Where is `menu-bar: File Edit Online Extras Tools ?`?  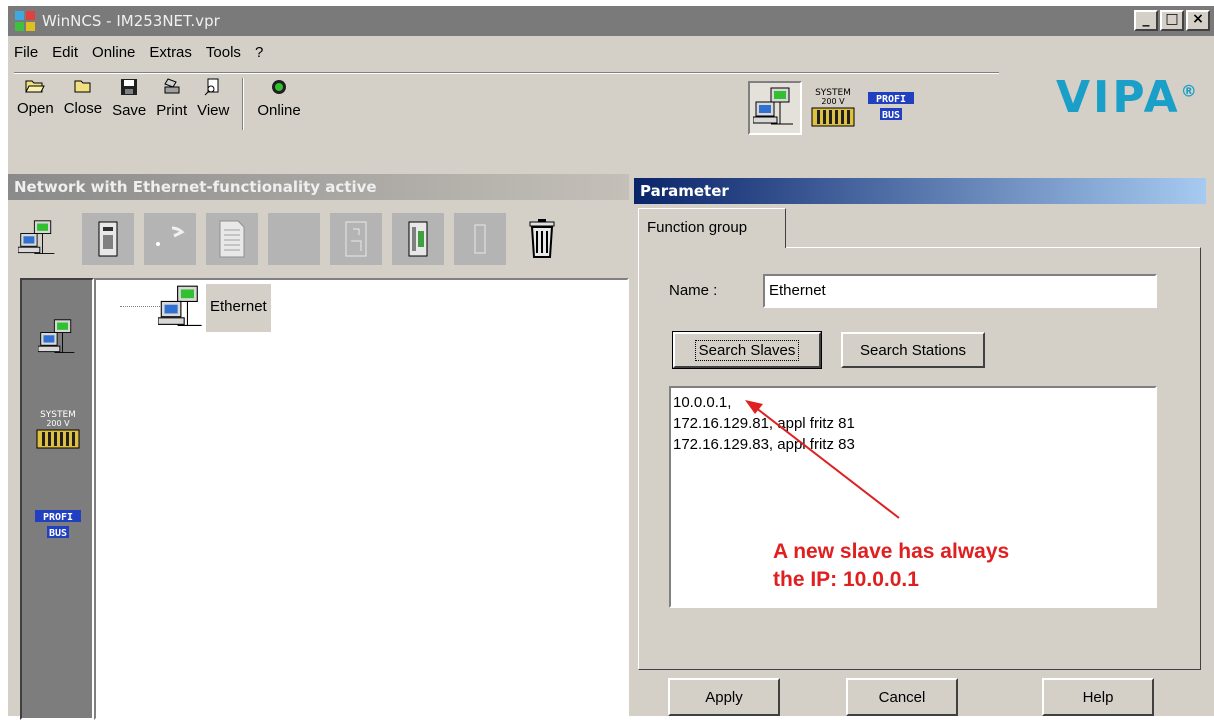
menu-bar: File Edit Online Extras Tools ? is located at coordinates (135, 54).